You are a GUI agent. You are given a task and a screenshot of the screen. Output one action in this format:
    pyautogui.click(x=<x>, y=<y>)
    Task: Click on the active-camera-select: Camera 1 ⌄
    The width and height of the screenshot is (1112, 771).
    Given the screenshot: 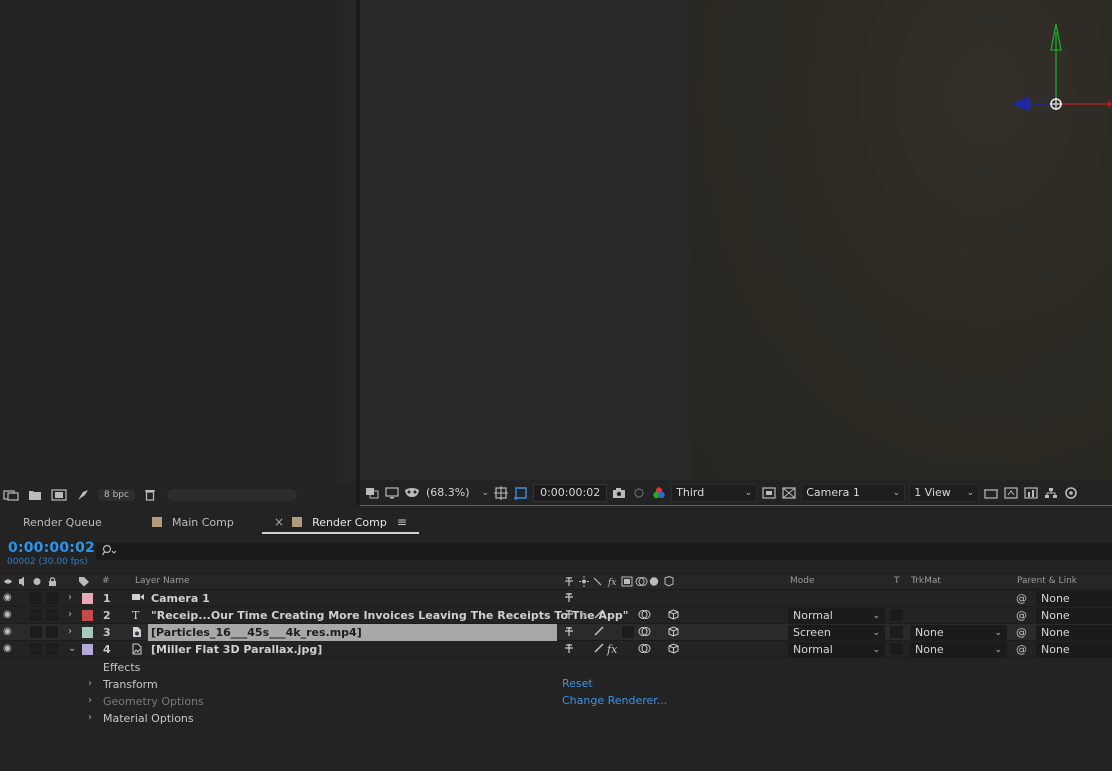 What is the action you would take?
    pyautogui.click(x=853, y=492)
    